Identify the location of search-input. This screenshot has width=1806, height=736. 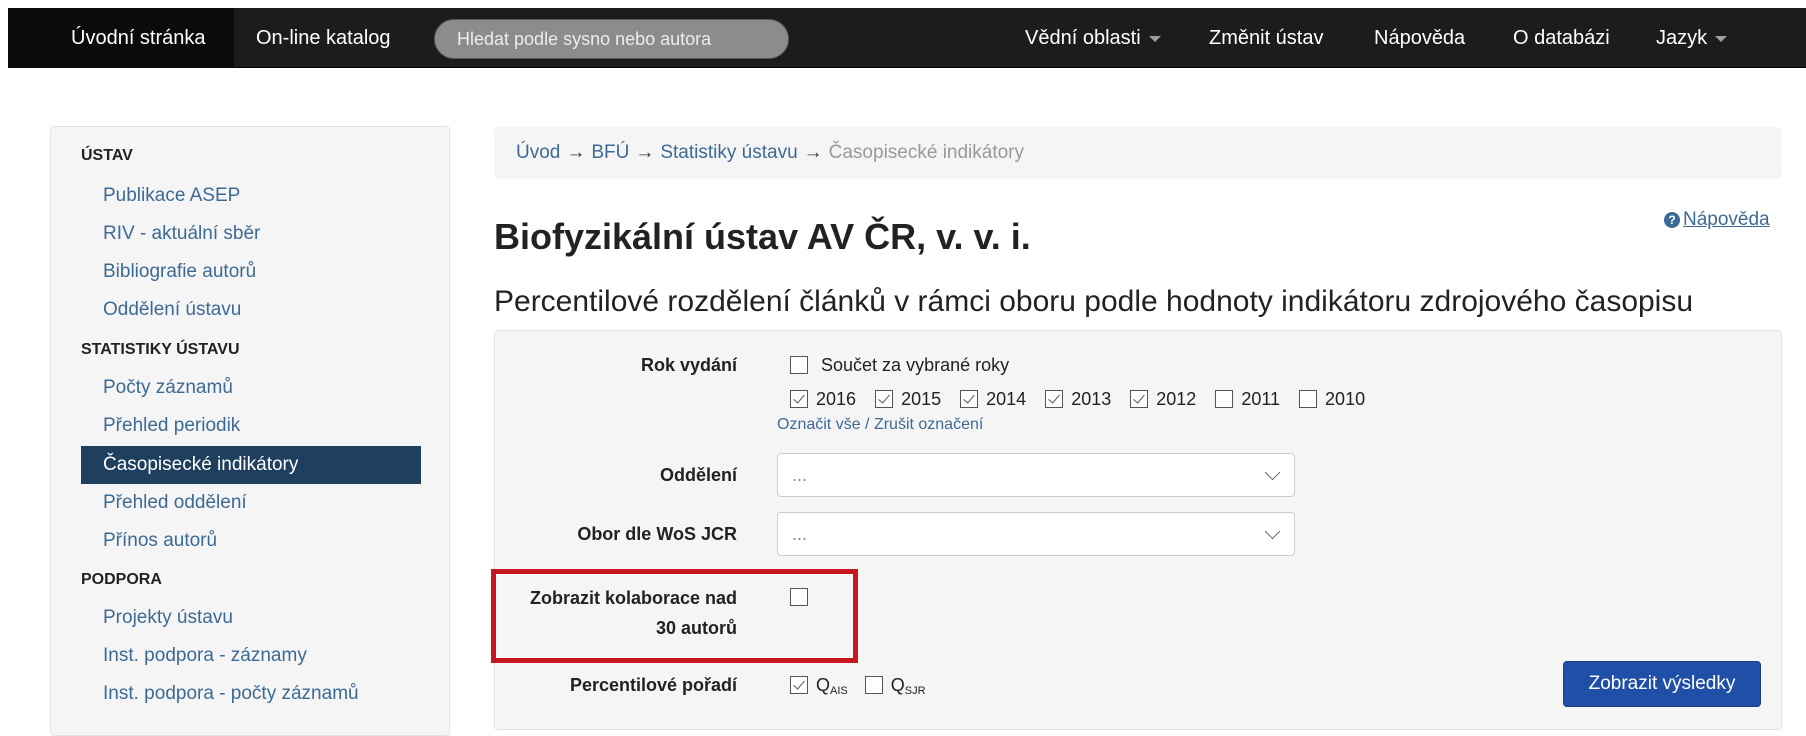
(611, 39).